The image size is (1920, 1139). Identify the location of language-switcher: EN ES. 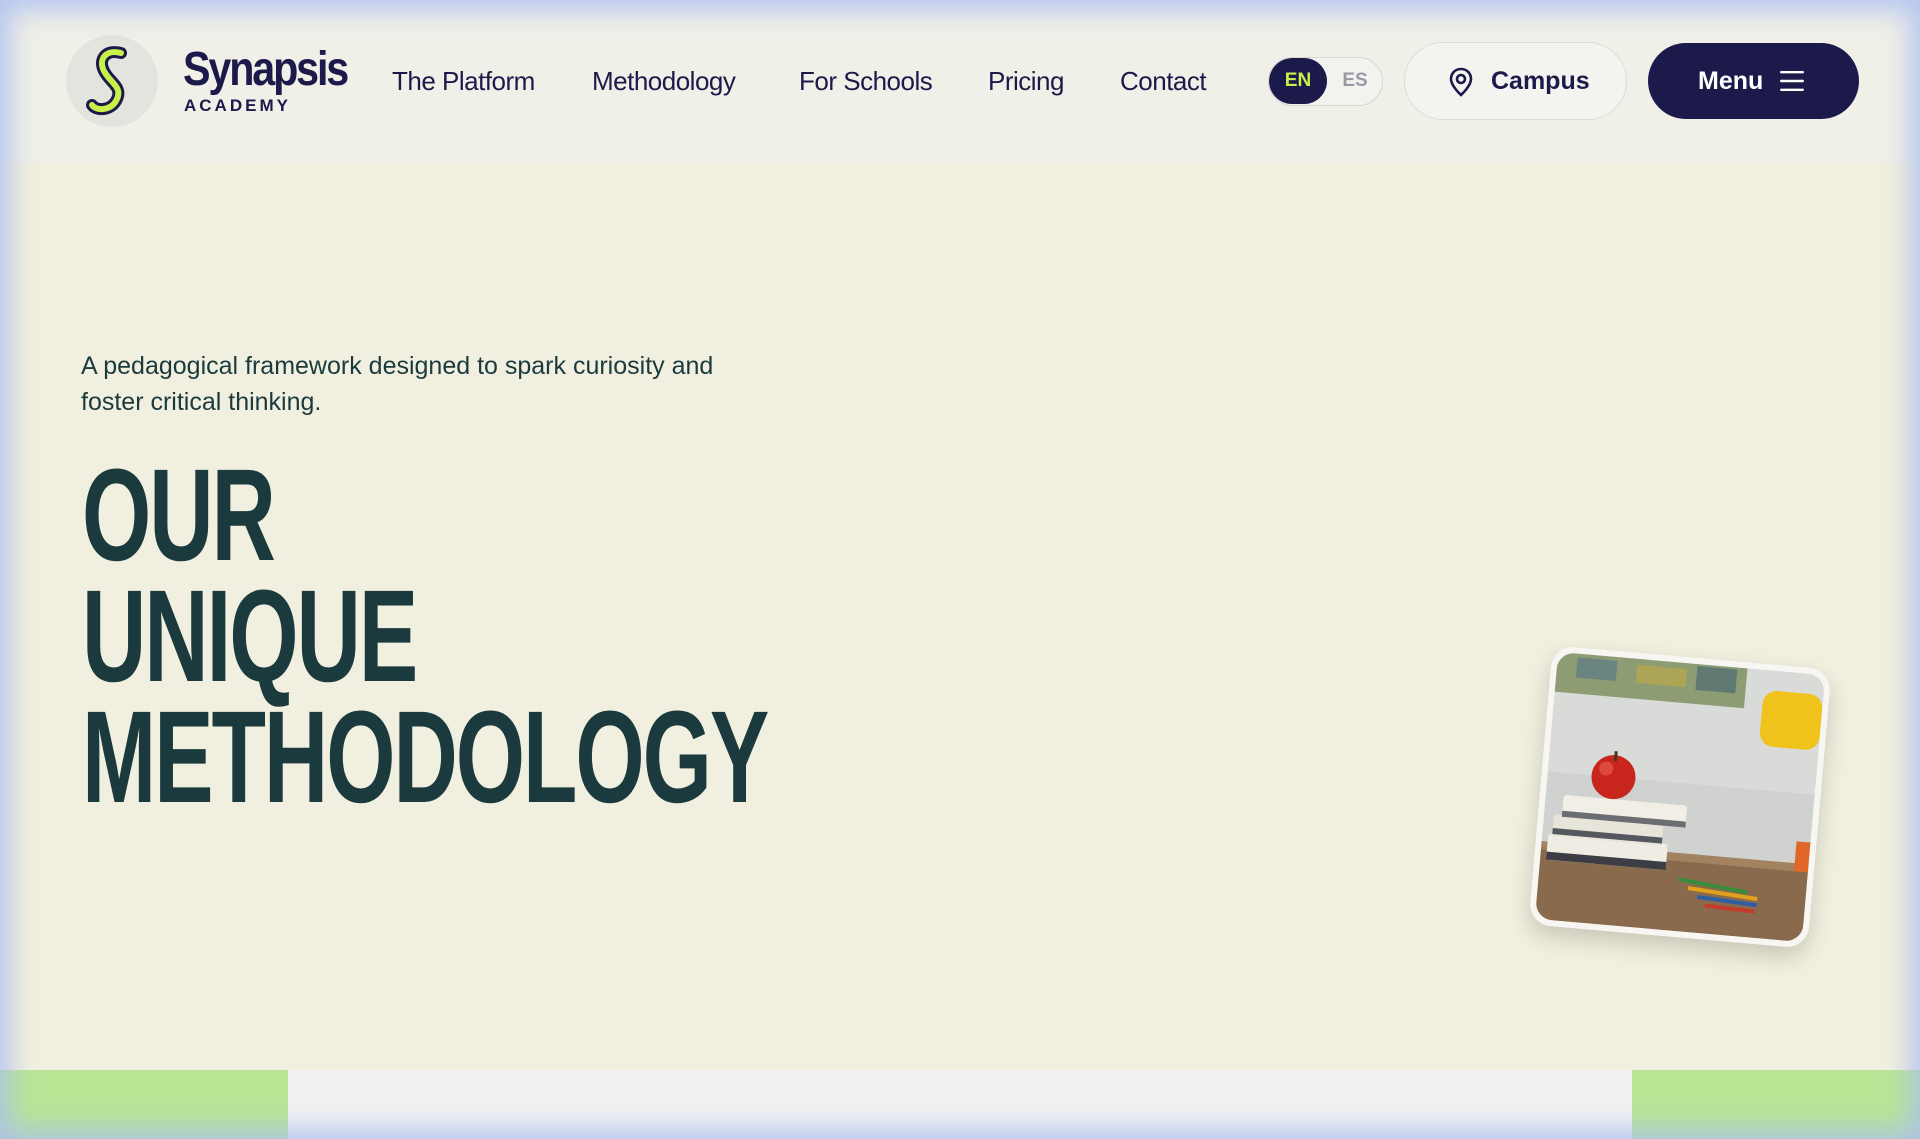
(1325, 81).